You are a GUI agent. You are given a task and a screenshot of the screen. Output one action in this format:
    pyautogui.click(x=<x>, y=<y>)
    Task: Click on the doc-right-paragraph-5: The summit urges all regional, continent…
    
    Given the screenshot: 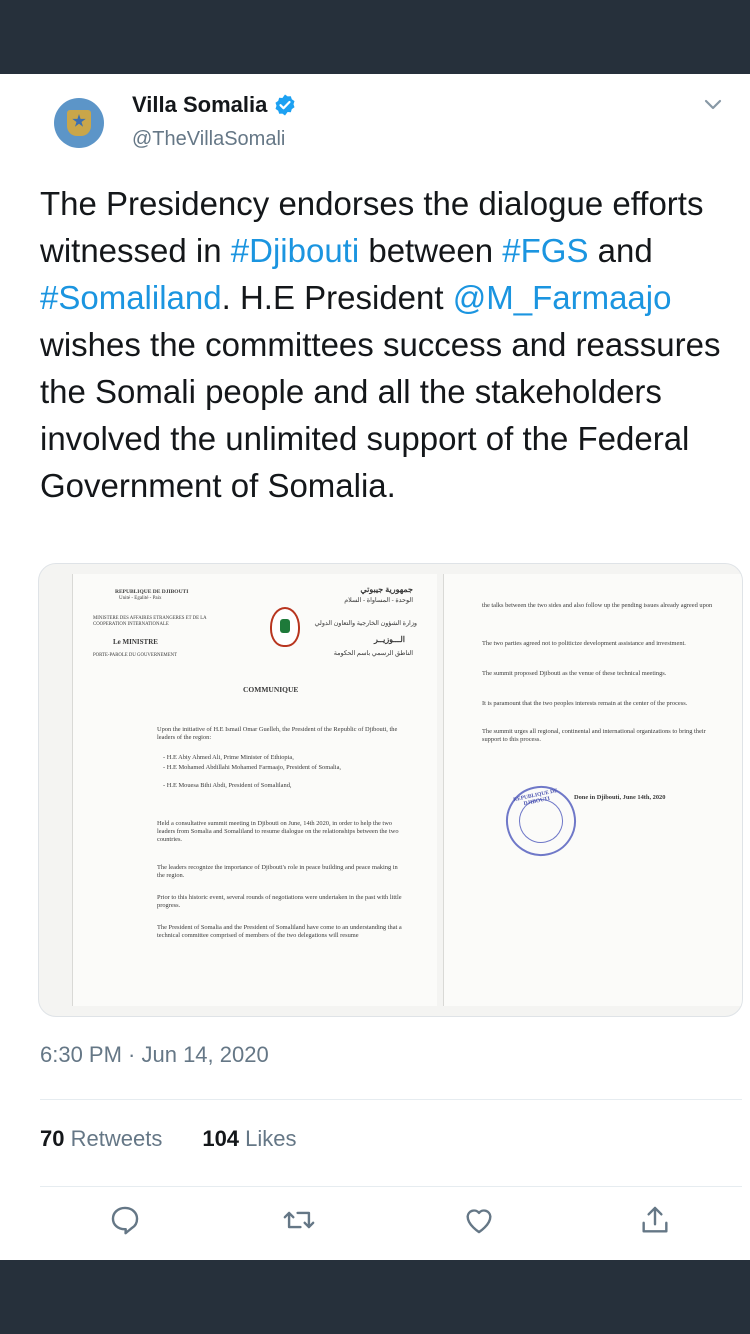 What is the action you would take?
    pyautogui.click(x=594, y=735)
    